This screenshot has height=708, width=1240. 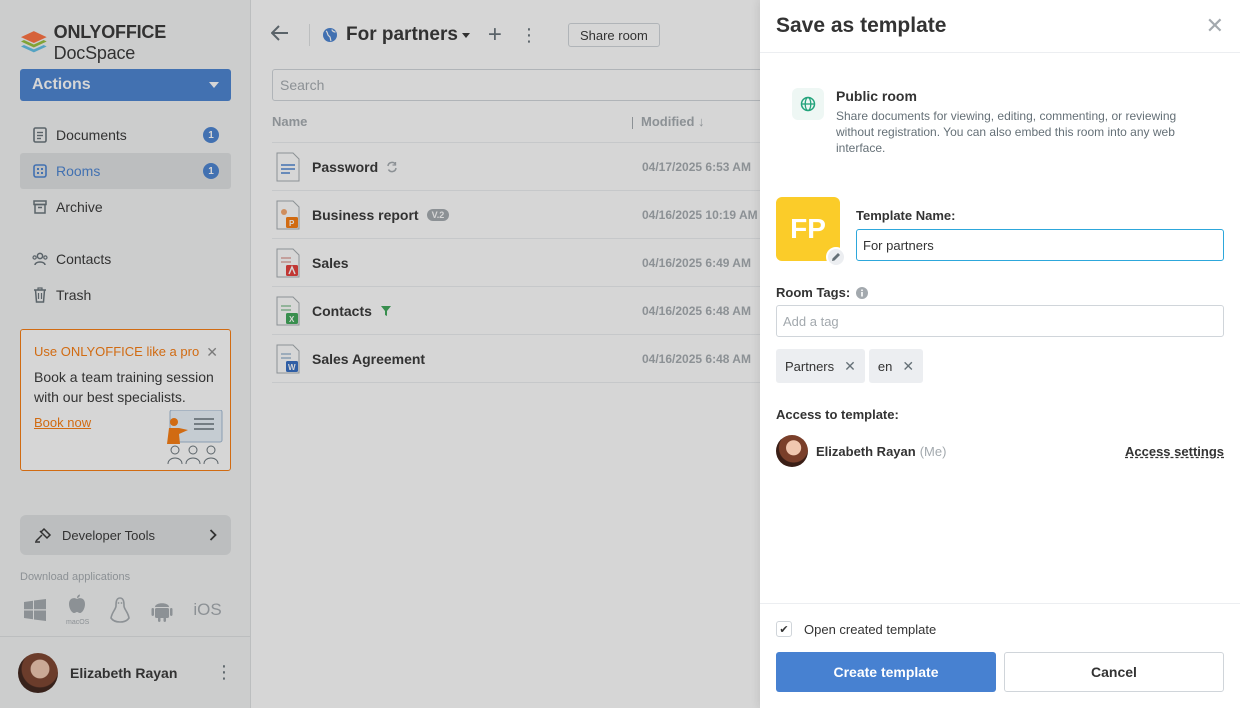 I want to click on tag-chip: en ✕, so click(x=896, y=366).